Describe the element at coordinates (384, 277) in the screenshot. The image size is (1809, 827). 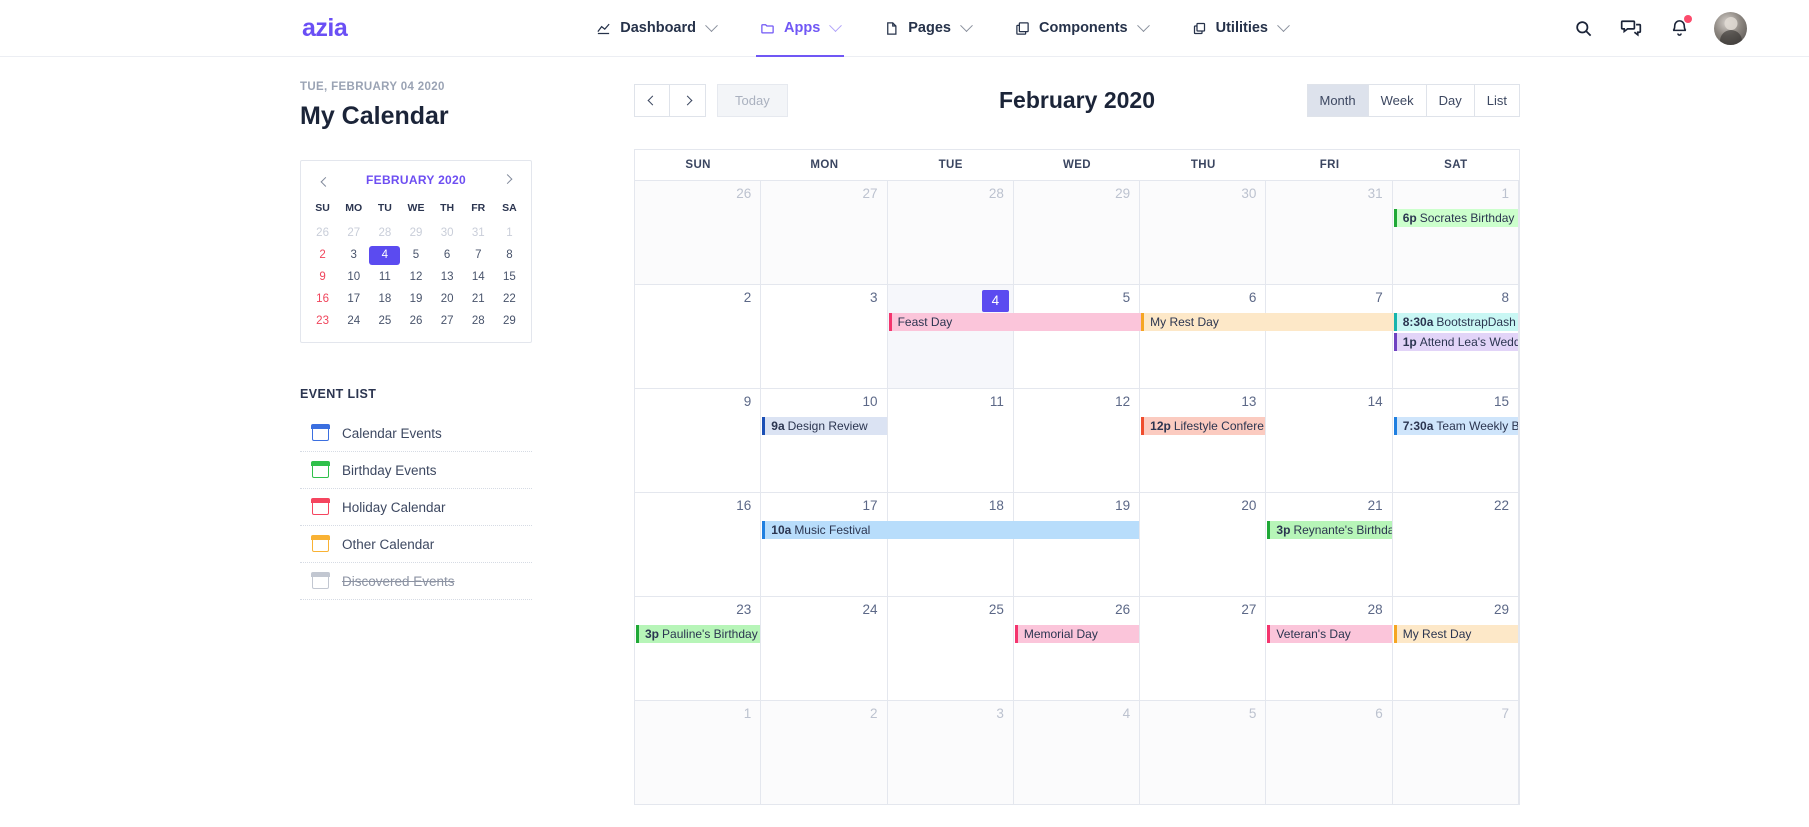
I see `mini-calendar-day: 11` at that location.